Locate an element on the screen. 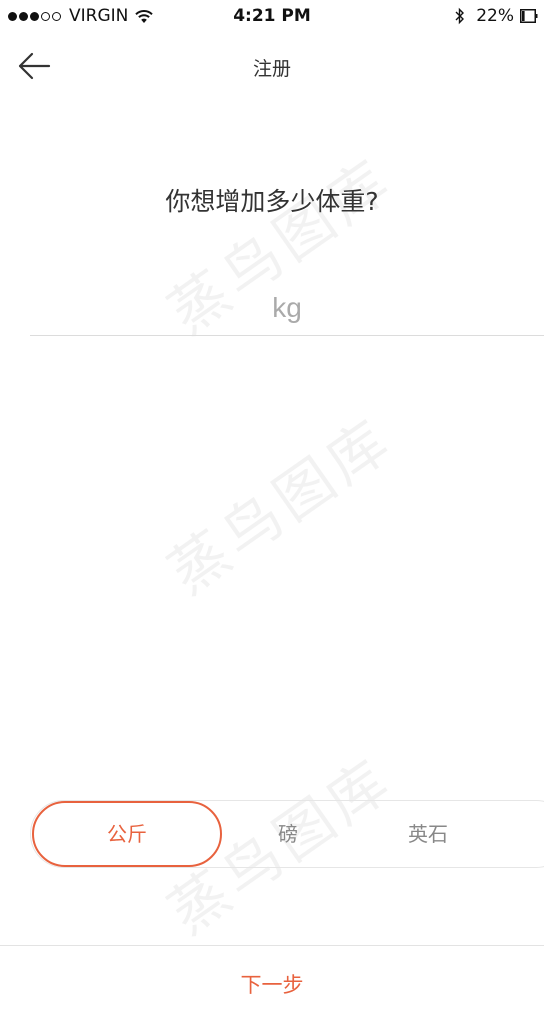 This screenshot has height=1024, width=544. page-title: 注册 is located at coordinates (271, 69).